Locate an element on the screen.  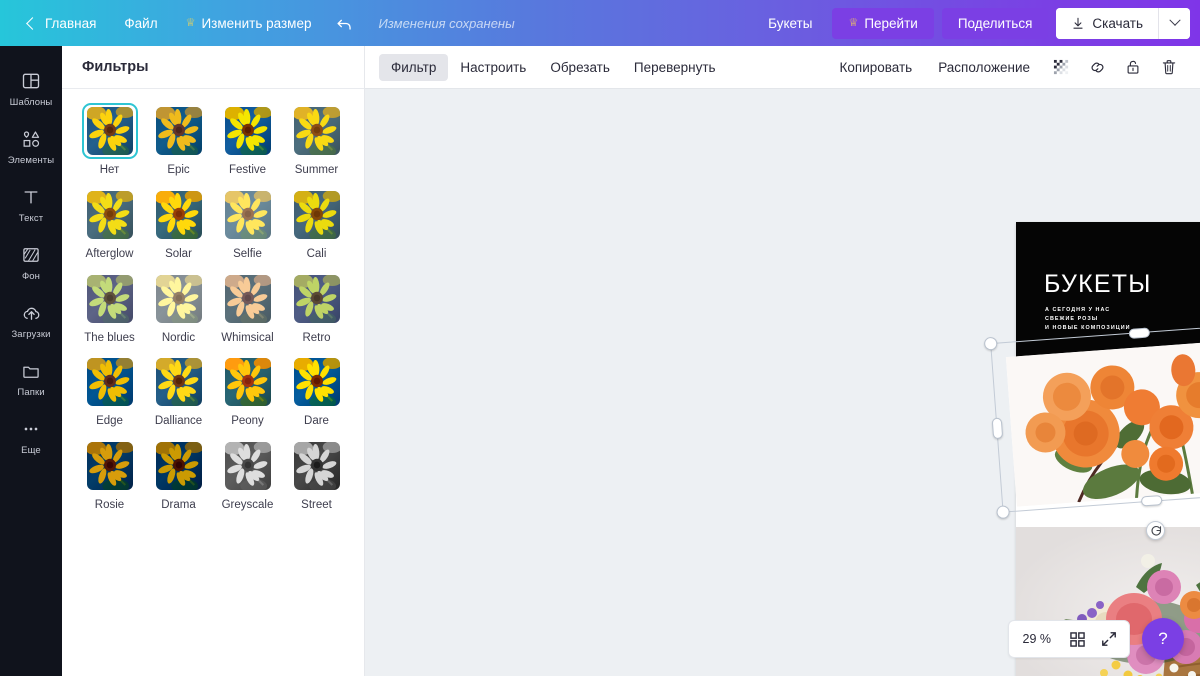
filter-item-dalliance: Dalliance is located at coordinates (178, 391).